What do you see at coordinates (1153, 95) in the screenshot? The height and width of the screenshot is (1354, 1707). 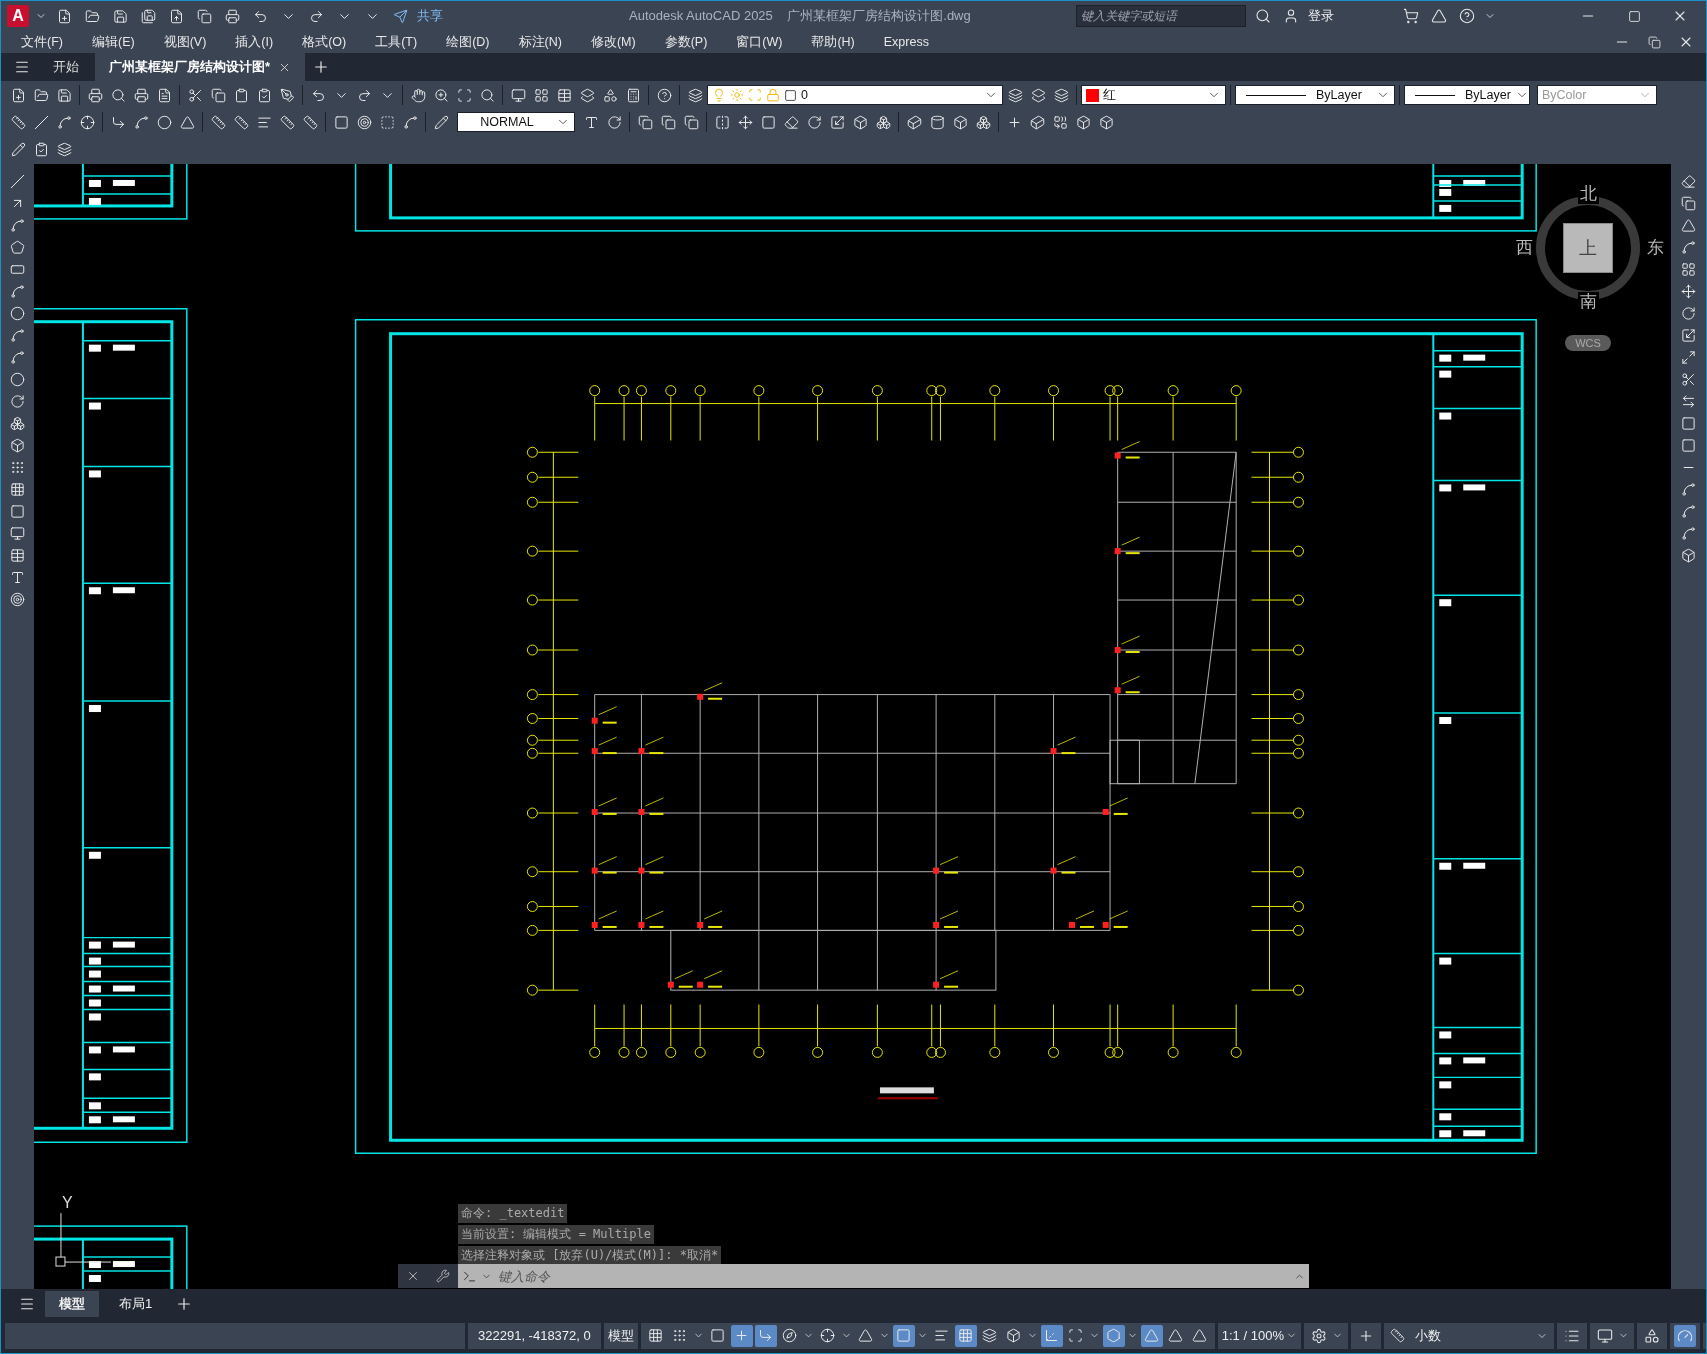 I see `color-dropdown: 红` at bounding box center [1153, 95].